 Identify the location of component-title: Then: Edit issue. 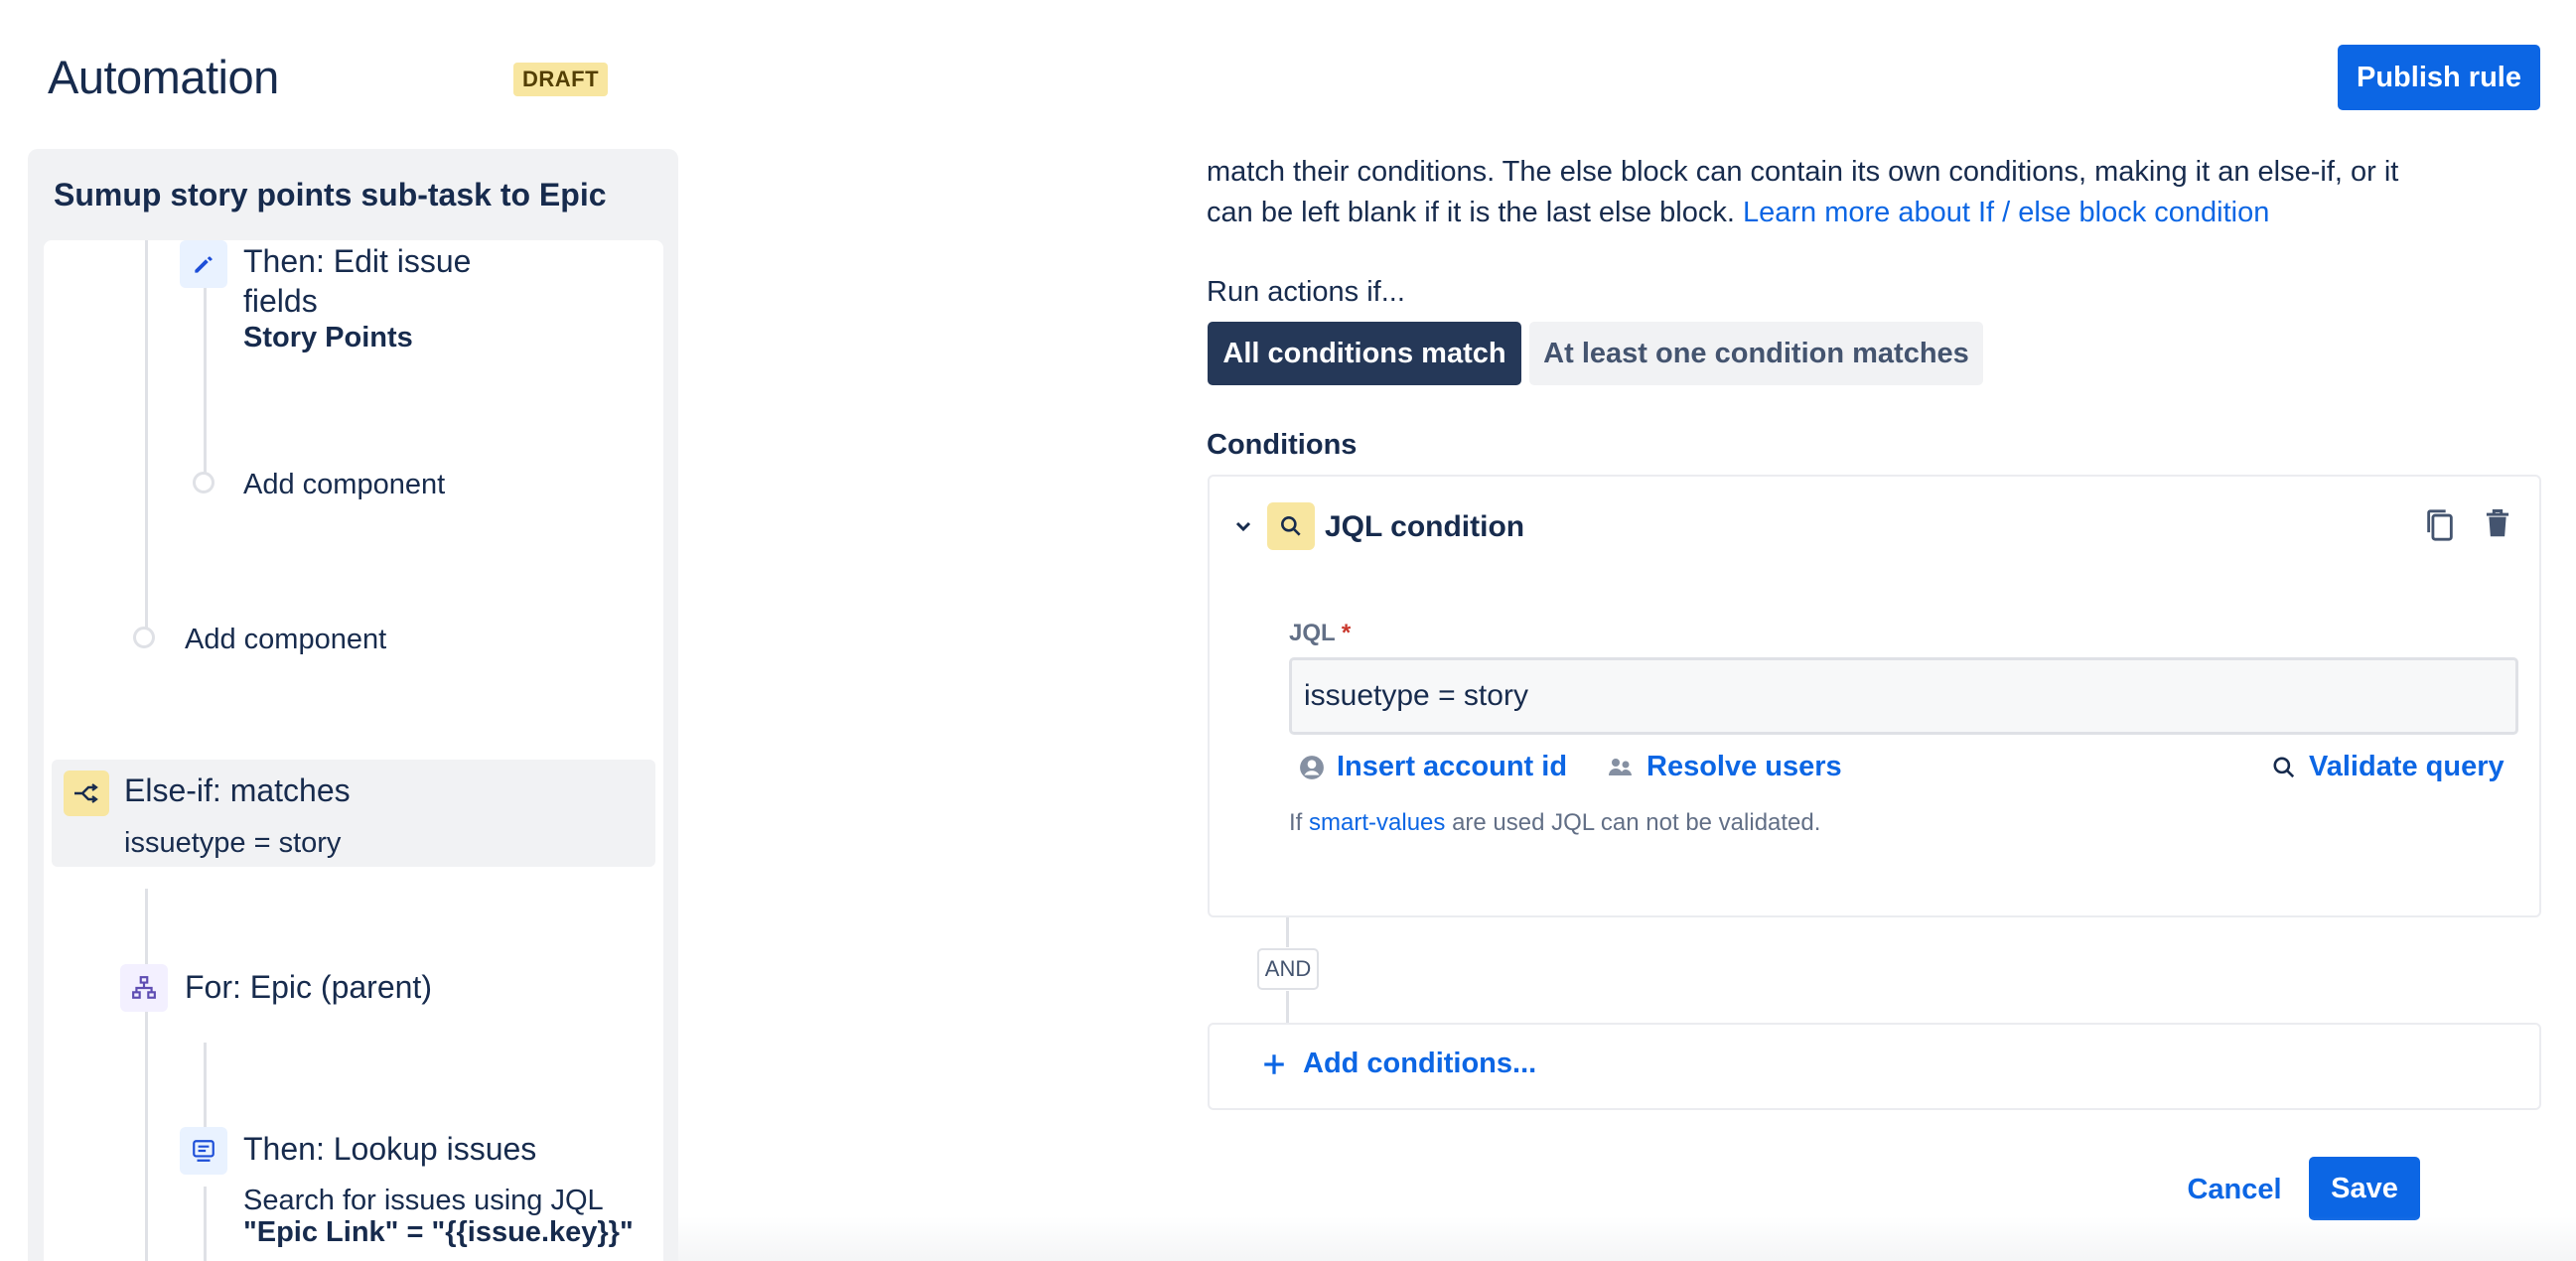
(357, 262).